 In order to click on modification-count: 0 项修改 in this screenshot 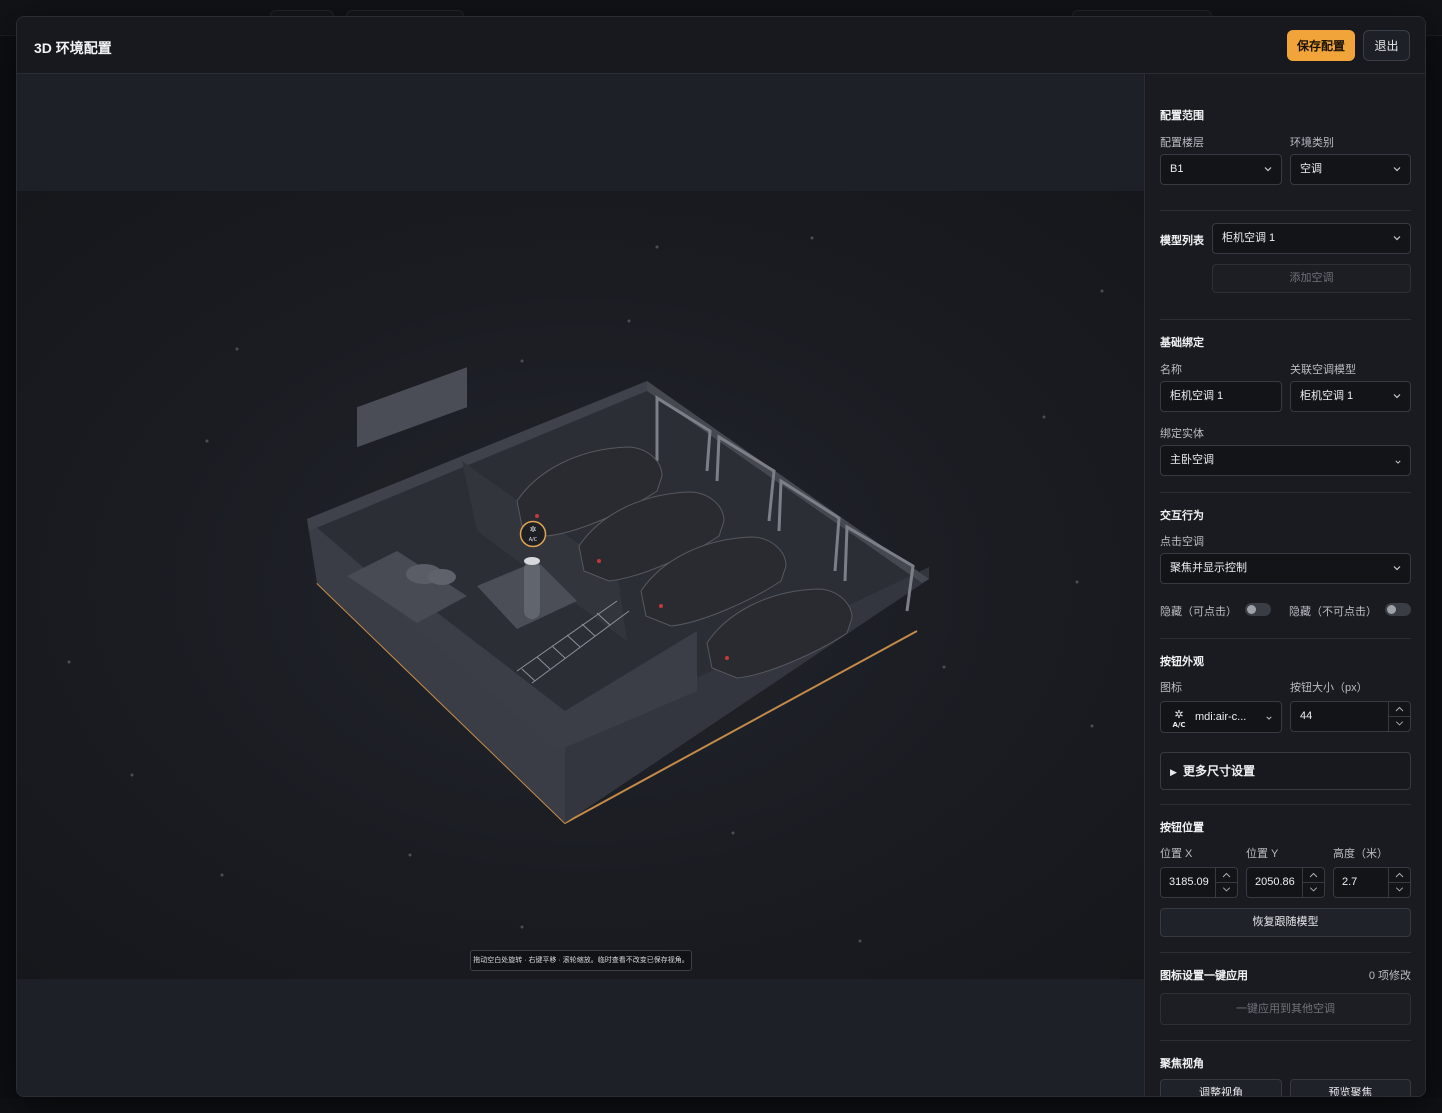, I will do `click(1389, 976)`.